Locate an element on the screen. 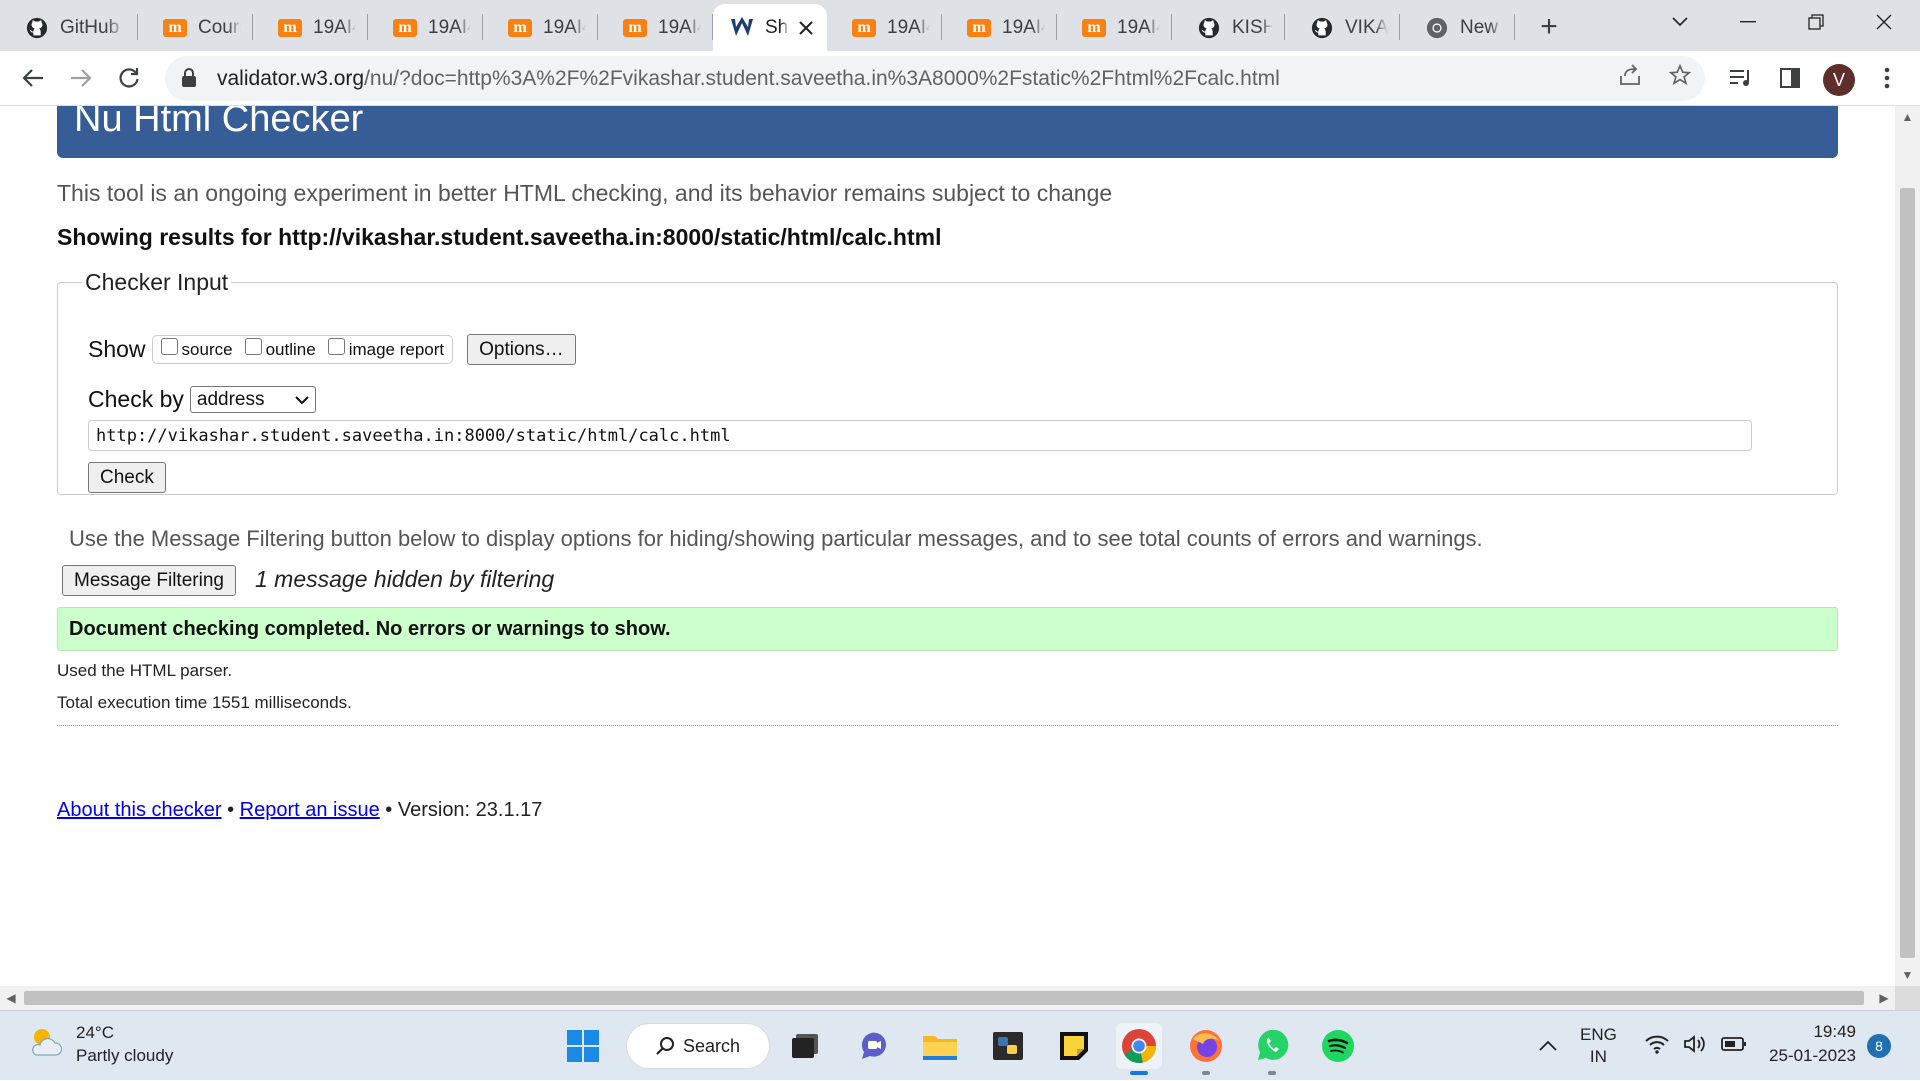 This screenshot has height=1081, width=1920. minimize-button is located at coordinates (1748, 22).